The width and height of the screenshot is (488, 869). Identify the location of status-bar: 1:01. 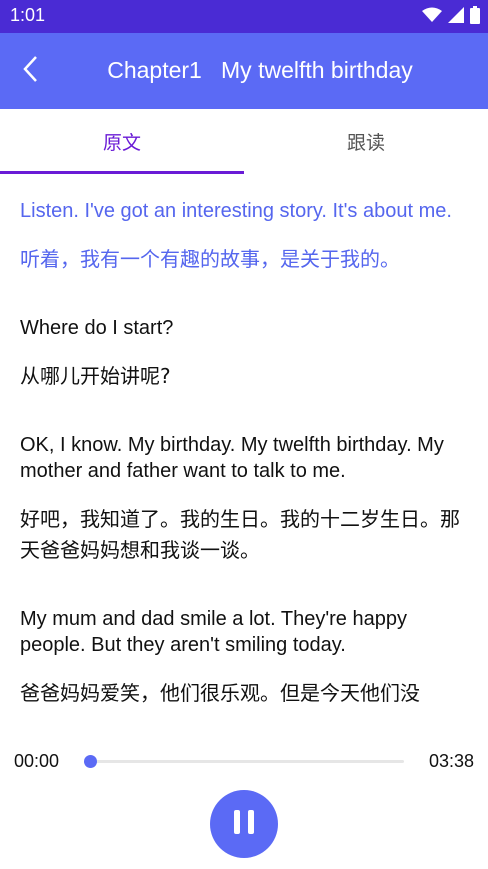
(244, 16).